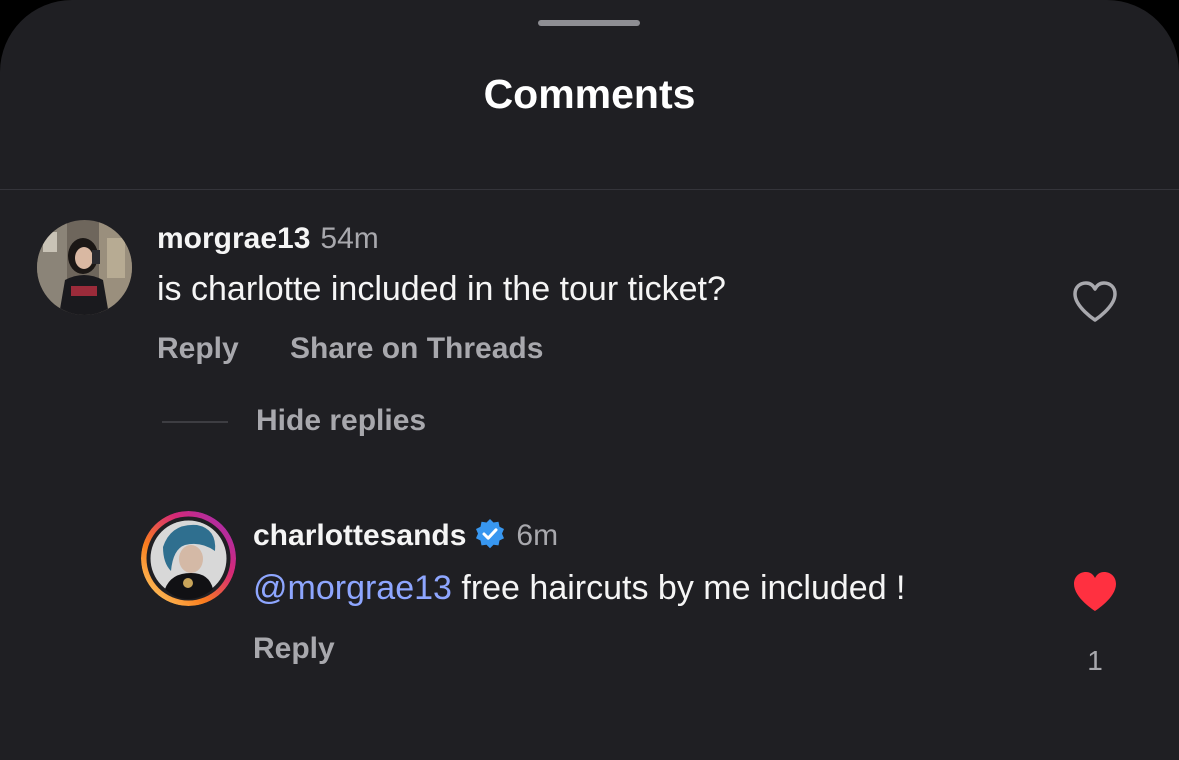 The image size is (1179, 760). What do you see at coordinates (195, 422) in the screenshot?
I see `hide-replies-line` at bounding box center [195, 422].